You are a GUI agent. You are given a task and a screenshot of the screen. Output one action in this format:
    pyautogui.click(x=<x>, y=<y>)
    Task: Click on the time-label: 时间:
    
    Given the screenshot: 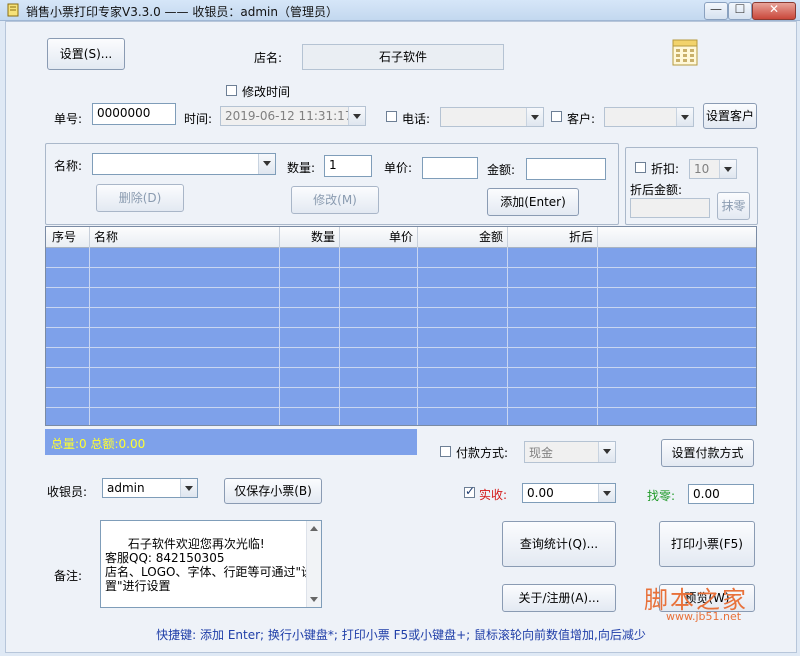 What is the action you would take?
    pyautogui.click(x=198, y=119)
    